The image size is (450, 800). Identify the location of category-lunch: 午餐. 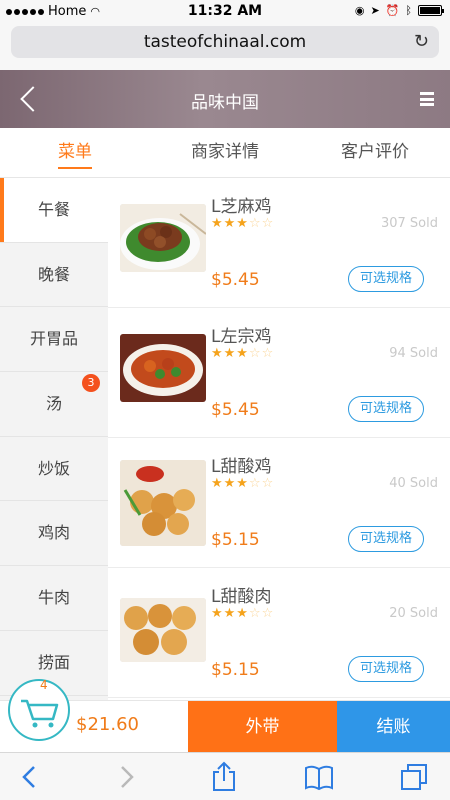
(54, 210).